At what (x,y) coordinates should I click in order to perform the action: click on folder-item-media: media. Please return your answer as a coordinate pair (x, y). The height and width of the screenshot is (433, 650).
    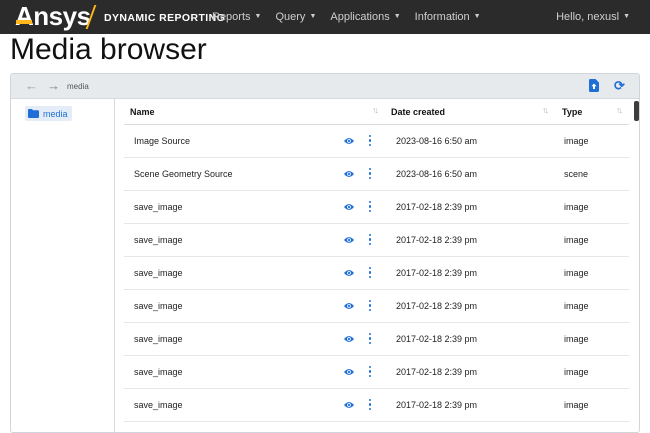
    Looking at the image, I should click on (48, 113).